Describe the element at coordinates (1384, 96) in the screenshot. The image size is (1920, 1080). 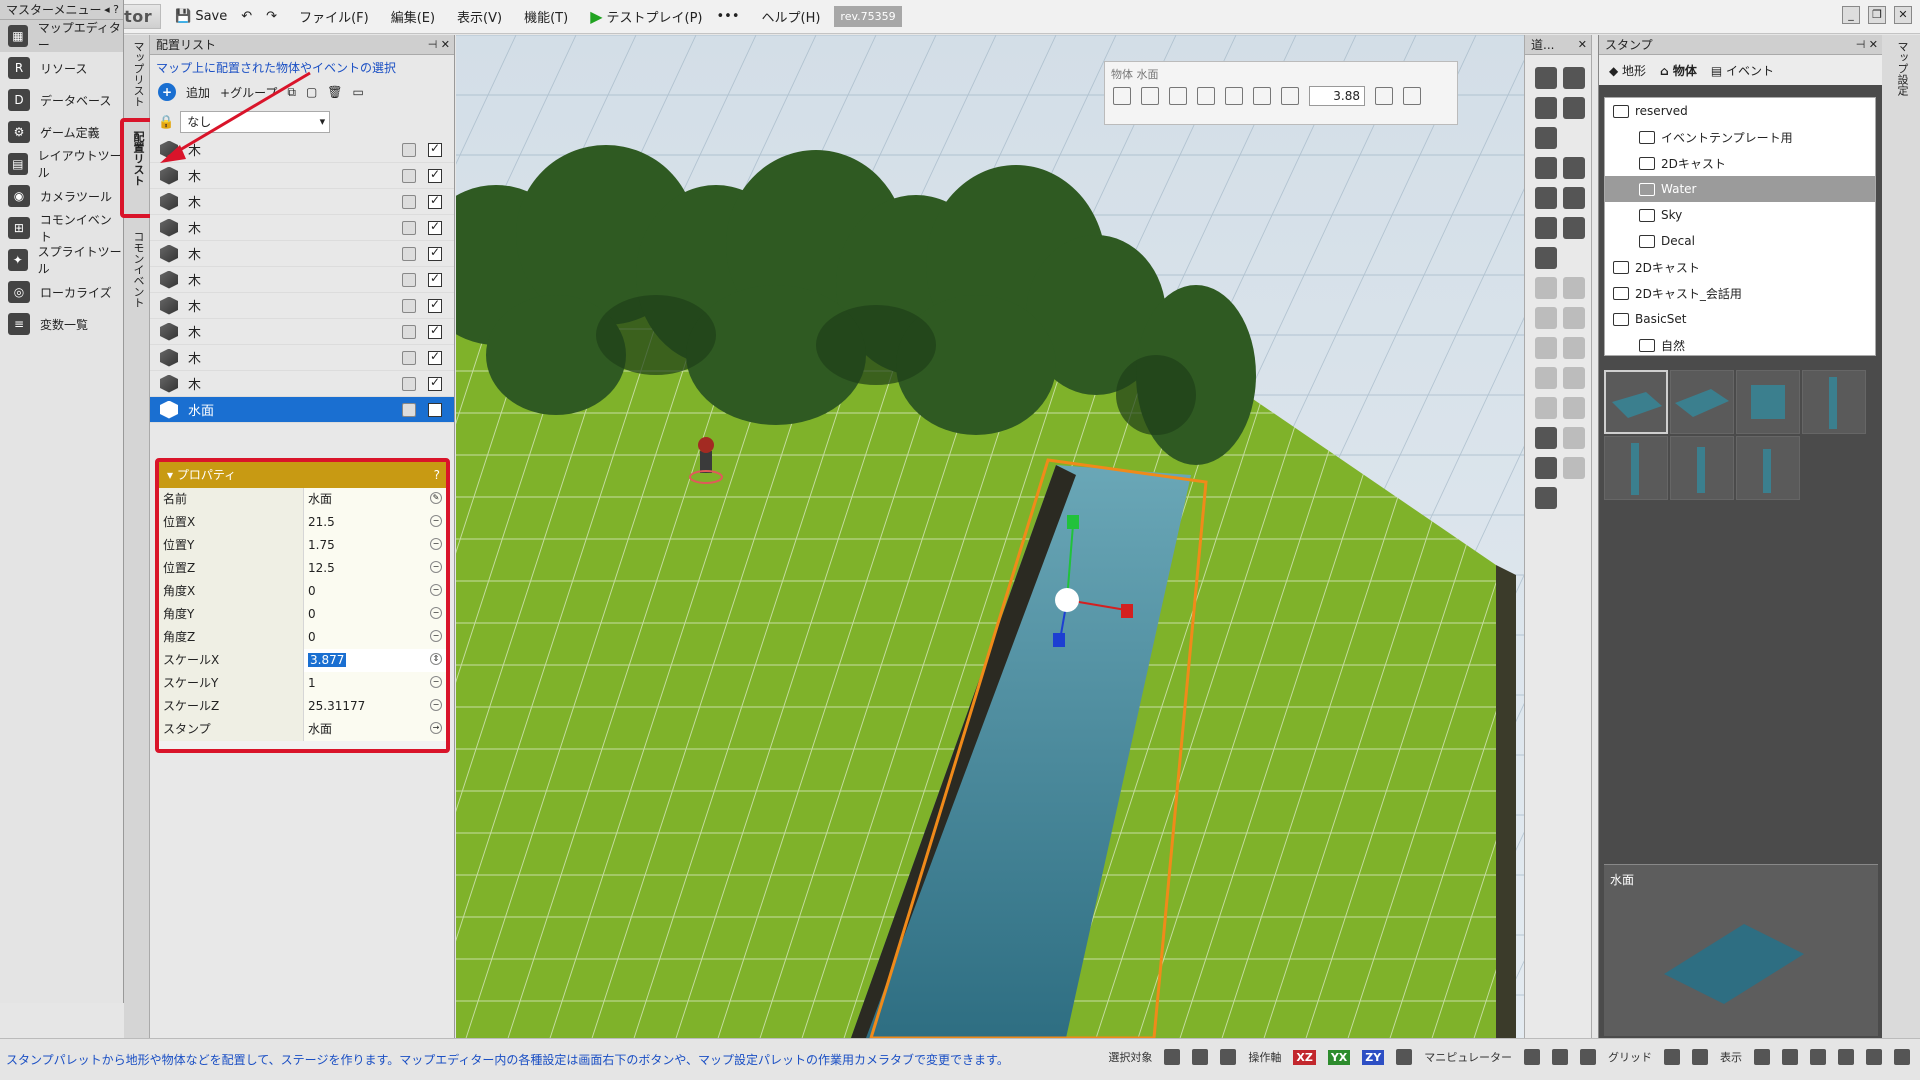
I see `plus-icon` at that location.